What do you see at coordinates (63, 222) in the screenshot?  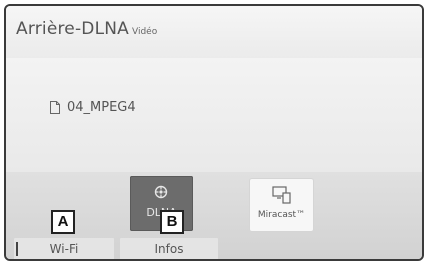 I see `callout-a: A` at bounding box center [63, 222].